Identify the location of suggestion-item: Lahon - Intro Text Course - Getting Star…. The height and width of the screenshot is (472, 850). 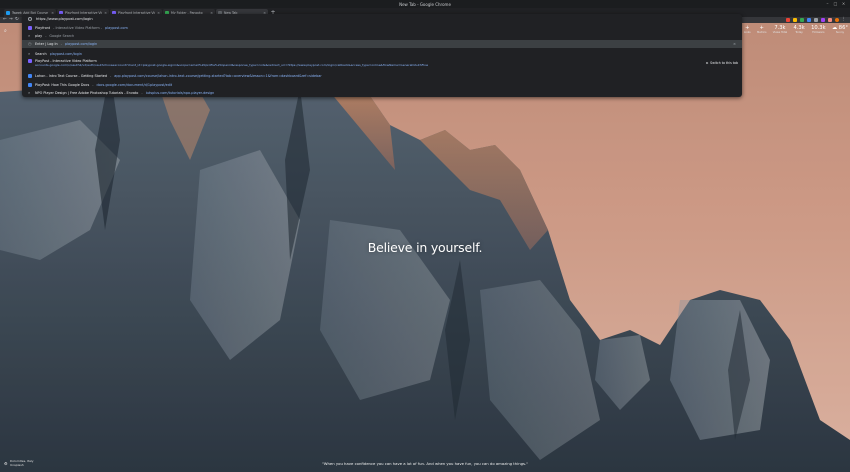
(382, 75).